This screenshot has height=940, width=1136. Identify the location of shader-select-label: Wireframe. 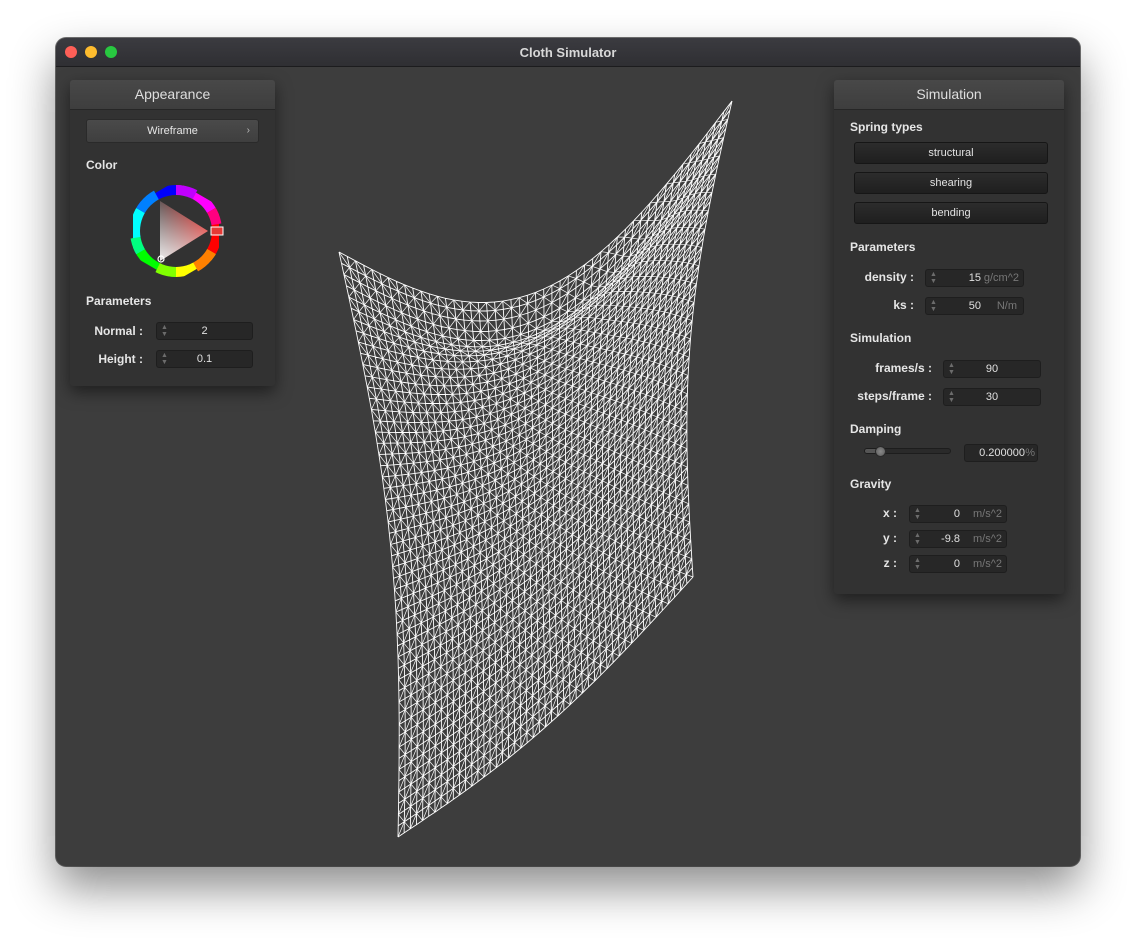
(172, 131).